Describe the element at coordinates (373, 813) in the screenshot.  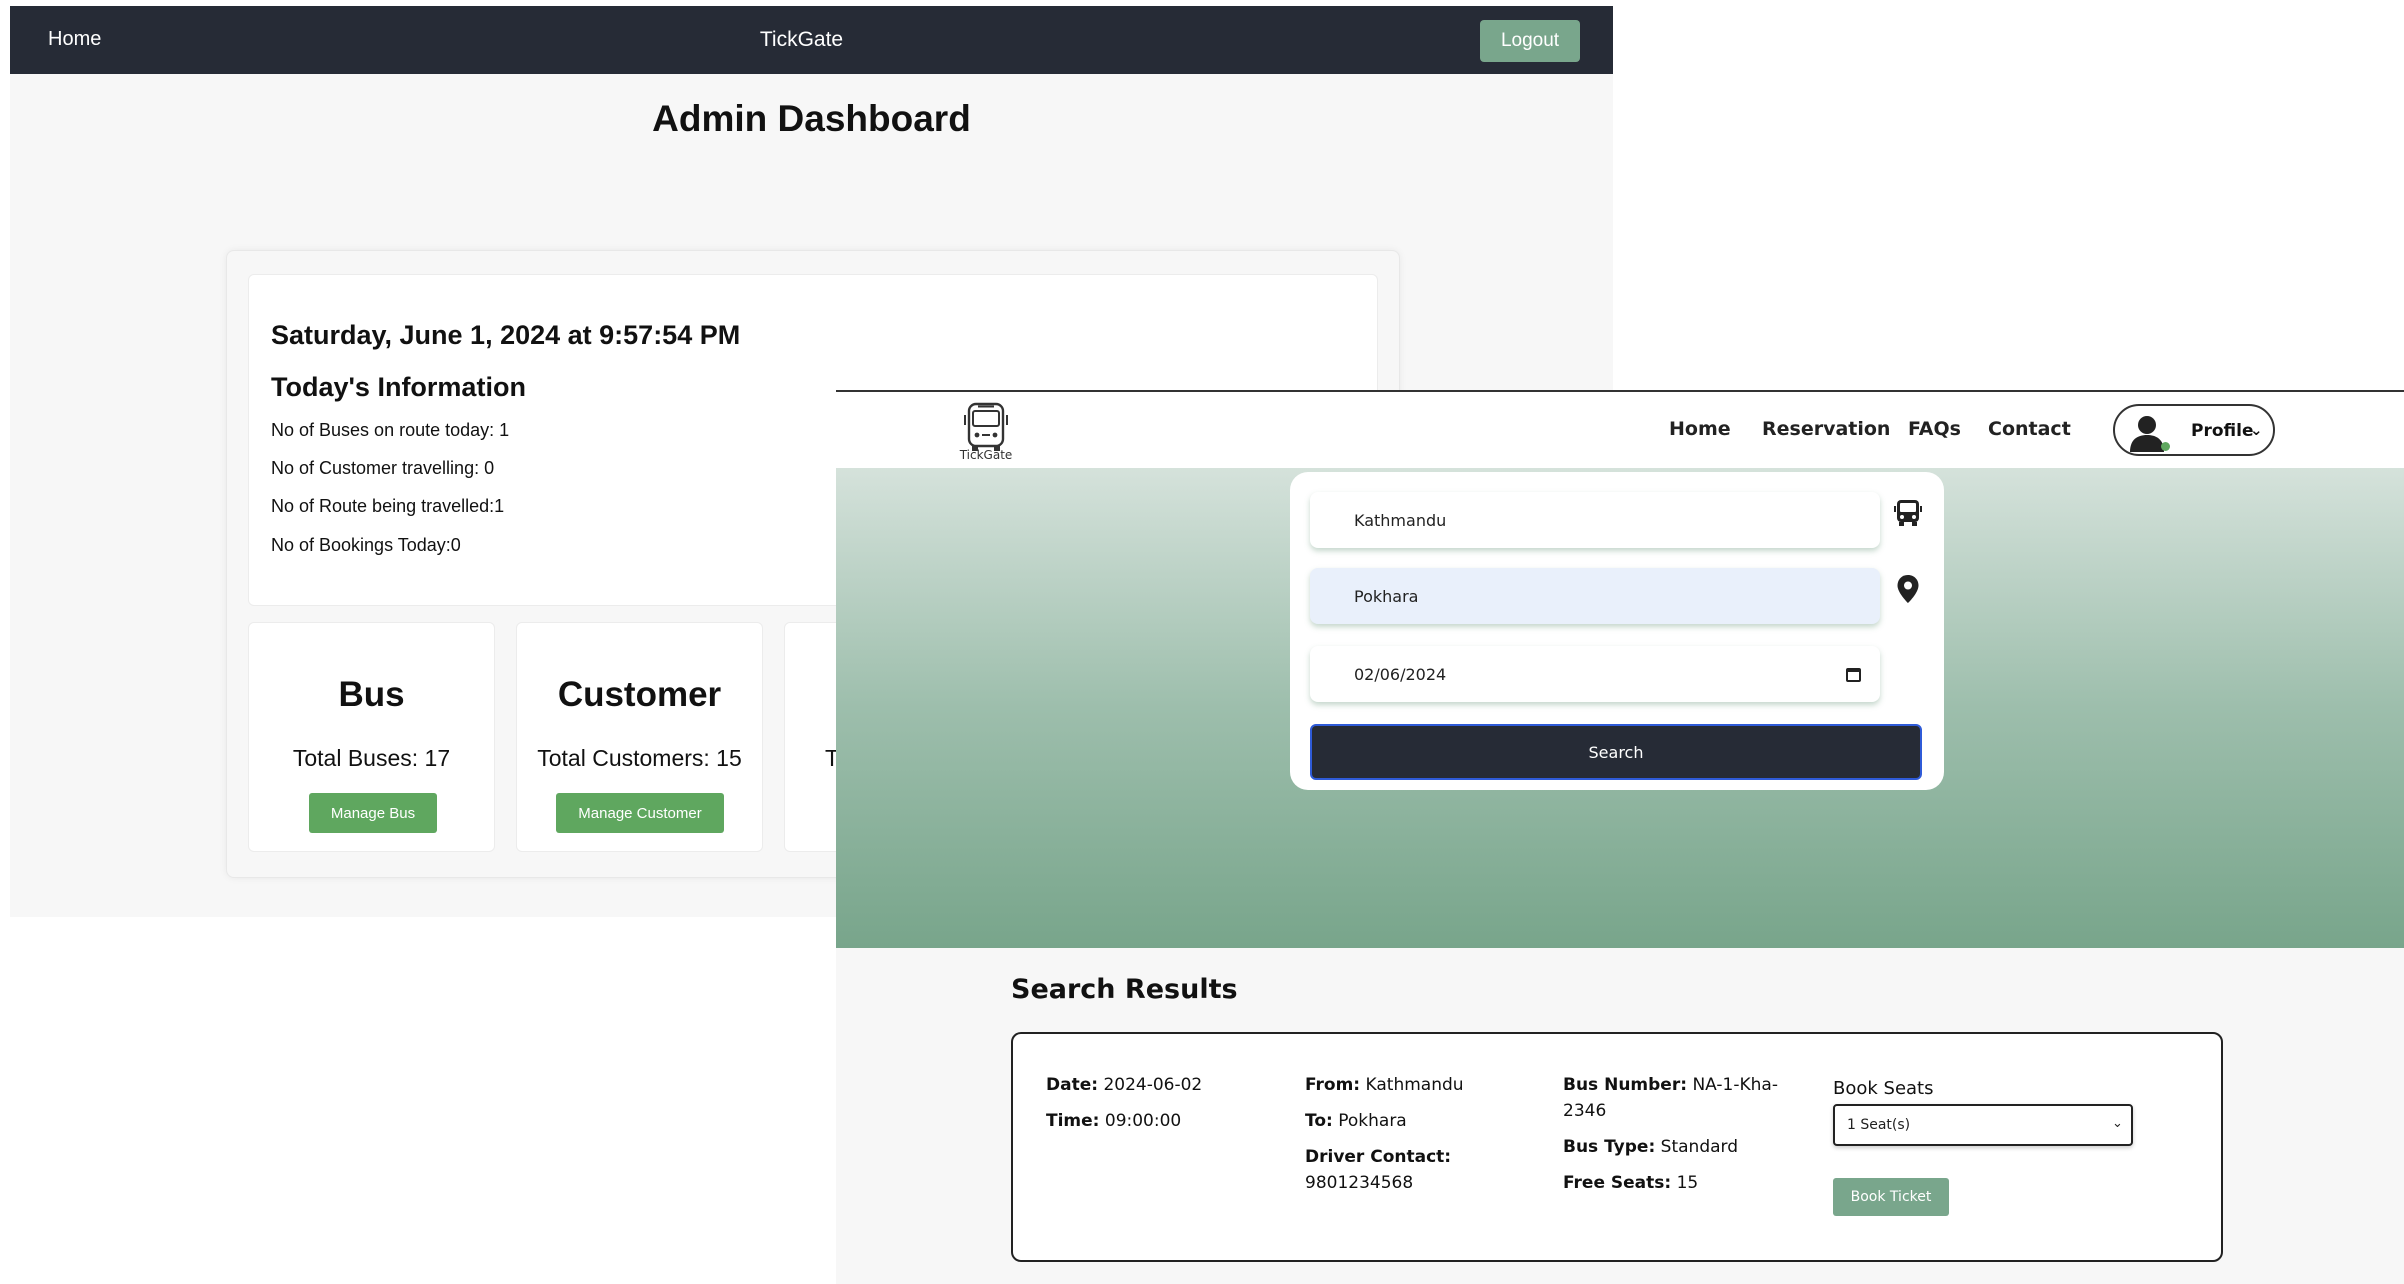
I see `manage-bus-button: Manage Bus` at that location.